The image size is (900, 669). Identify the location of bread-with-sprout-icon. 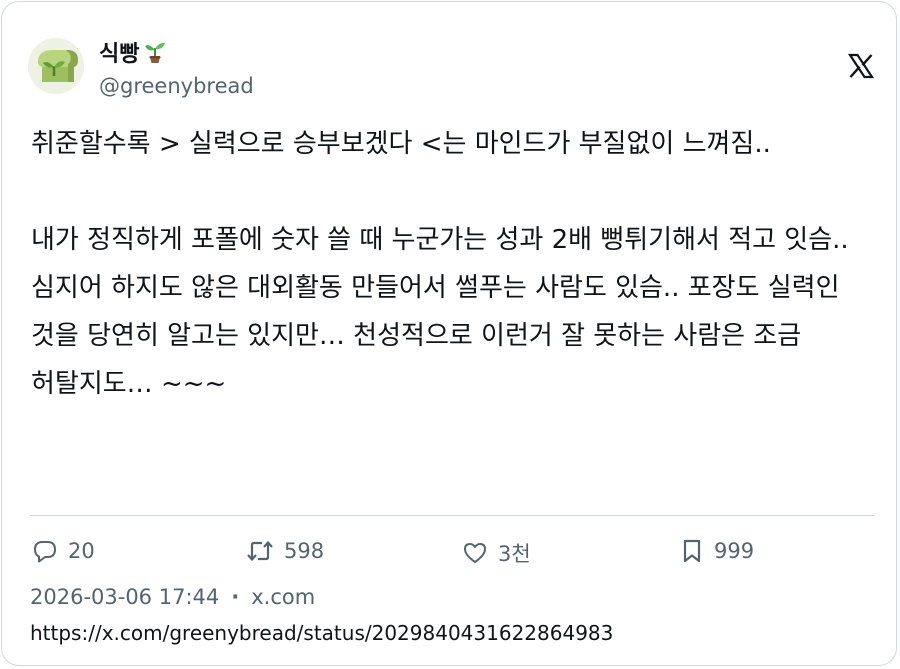
(56, 66).